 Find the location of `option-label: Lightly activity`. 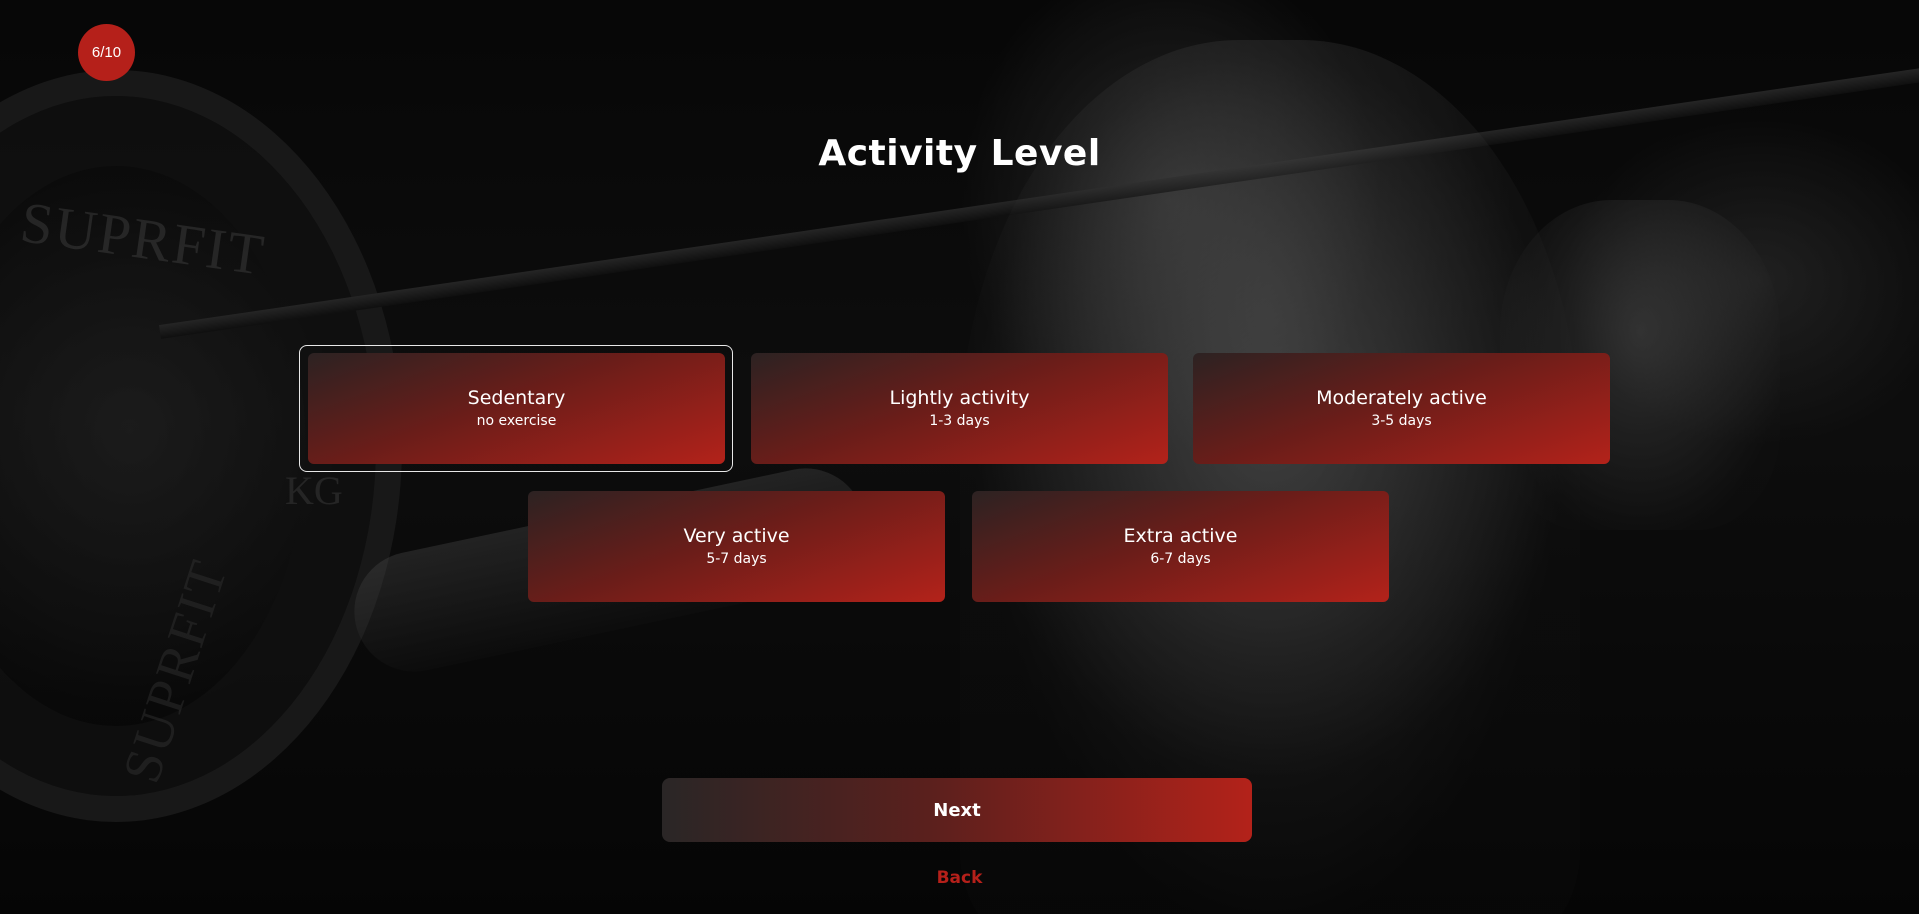

option-label: Lightly activity is located at coordinates (959, 398).